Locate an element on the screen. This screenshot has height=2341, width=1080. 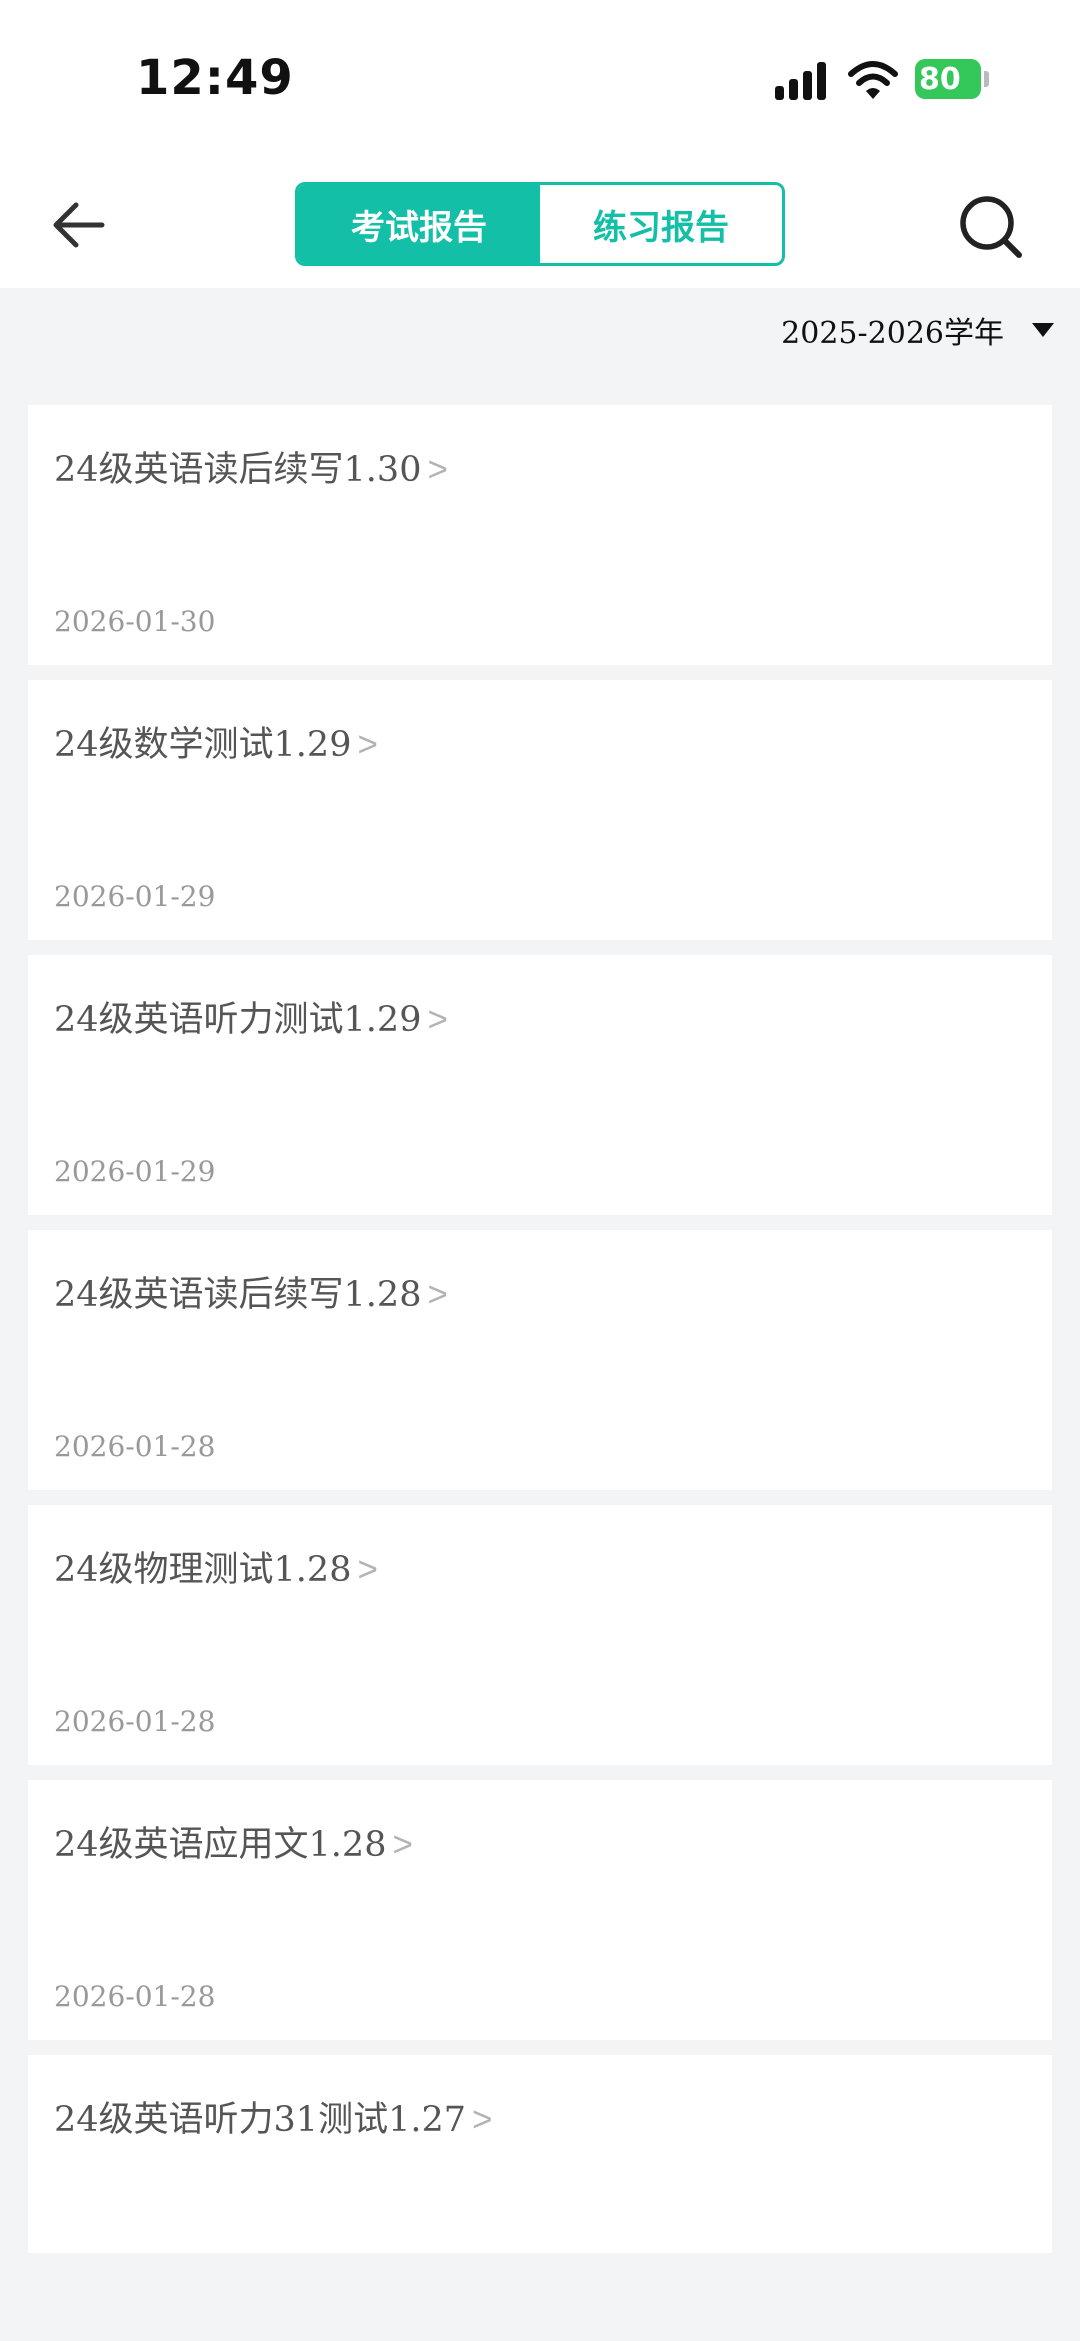
report-card: 24级英语听力测试1.29 > 2026-01-29 is located at coordinates (540, 1085).